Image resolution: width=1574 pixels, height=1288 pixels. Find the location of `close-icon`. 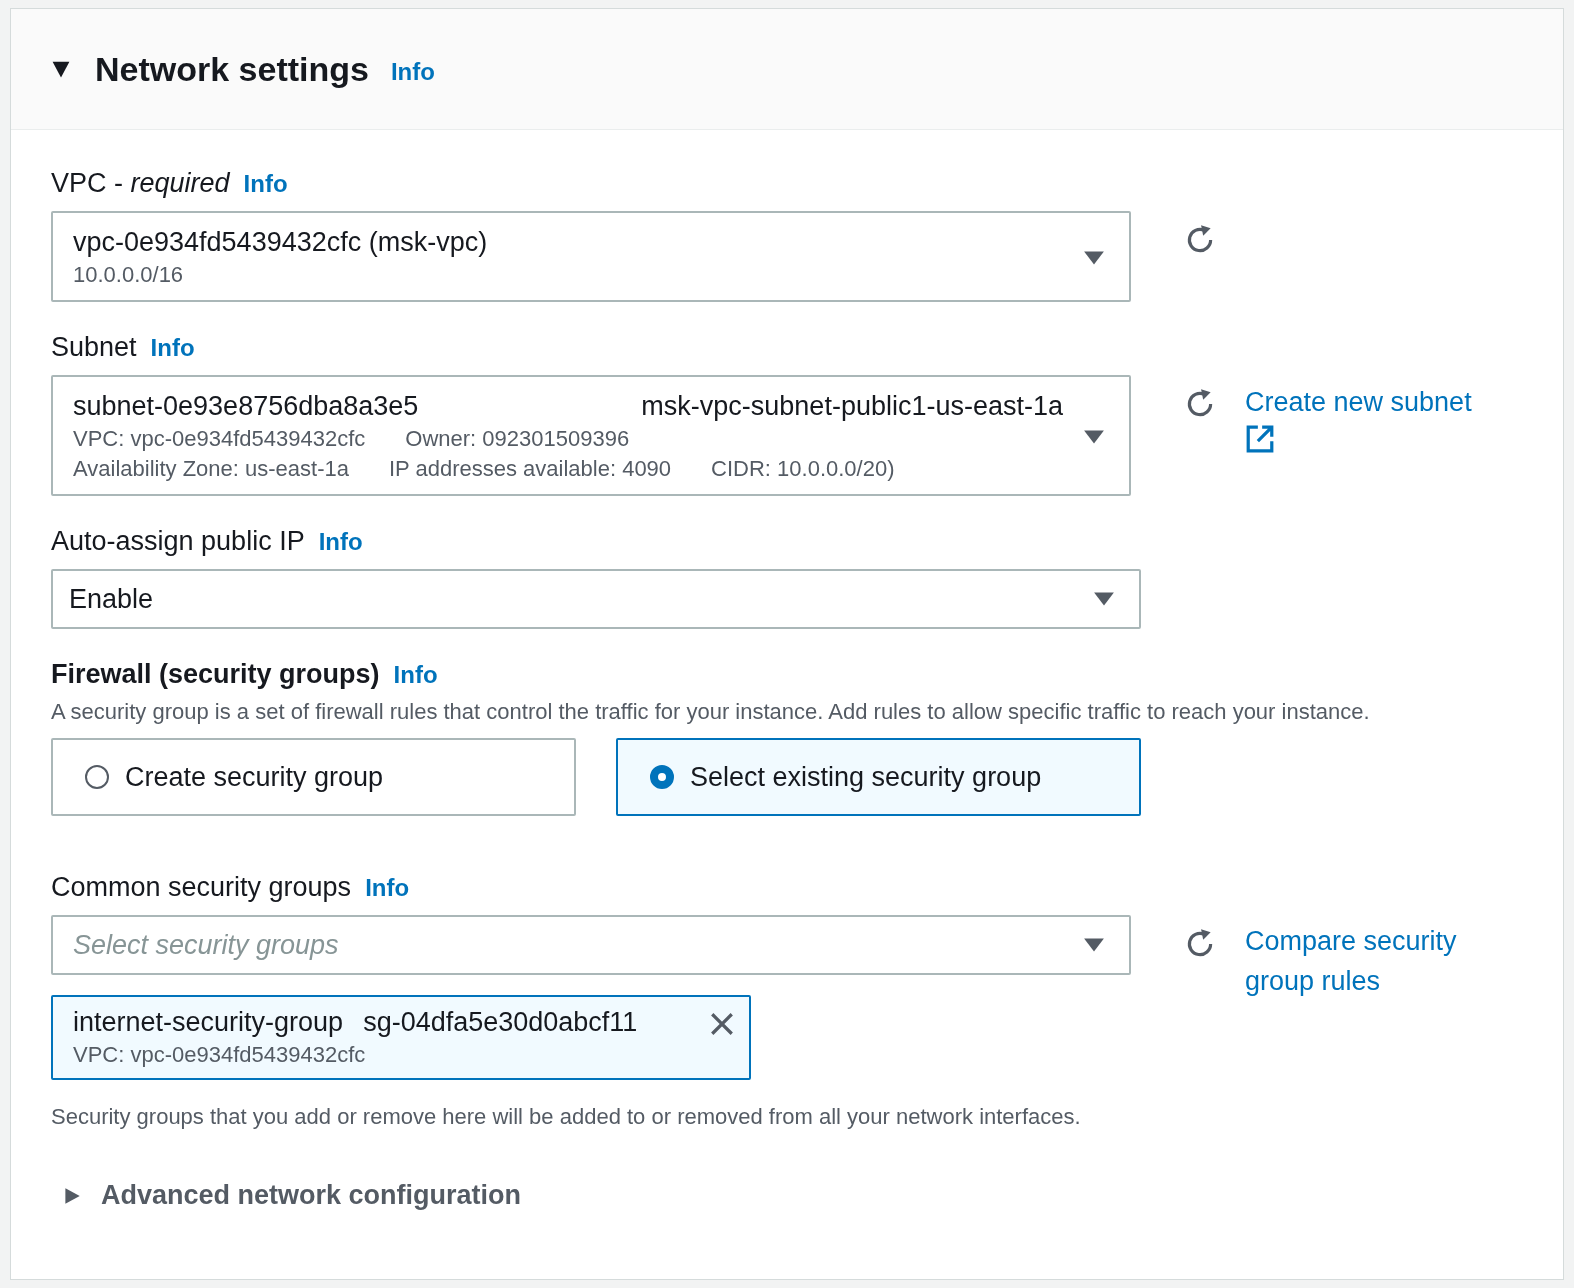

close-icon is located at coordinates (722, 1024).